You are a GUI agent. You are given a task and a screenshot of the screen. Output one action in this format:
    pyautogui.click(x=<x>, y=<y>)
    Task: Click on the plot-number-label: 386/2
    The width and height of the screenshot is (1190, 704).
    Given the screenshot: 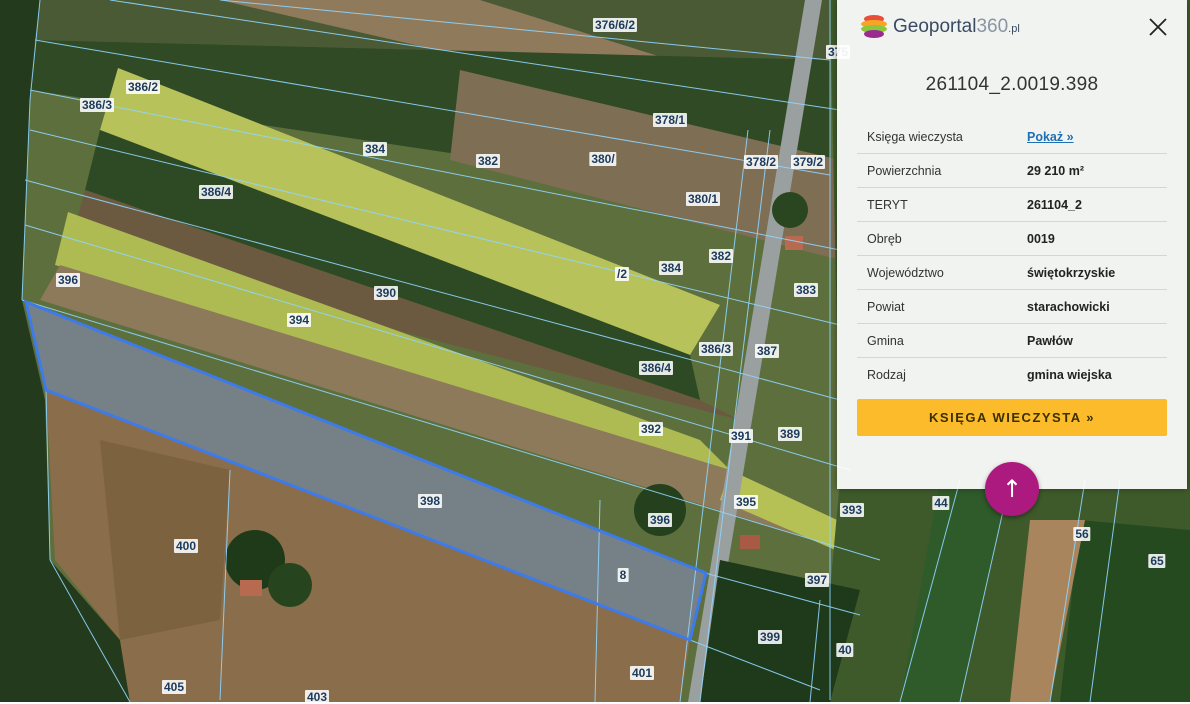 What is the action you would take?
    pyautogui.click(x=143, y=87)
    